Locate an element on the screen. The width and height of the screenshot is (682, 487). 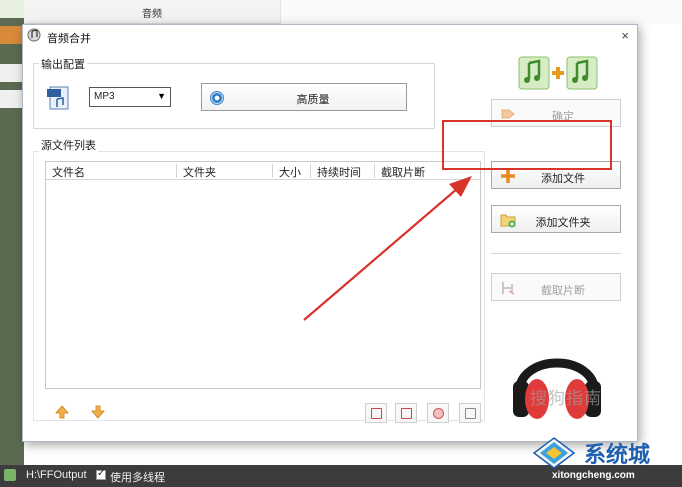
close-button: × is located at coordinates (625, 35).